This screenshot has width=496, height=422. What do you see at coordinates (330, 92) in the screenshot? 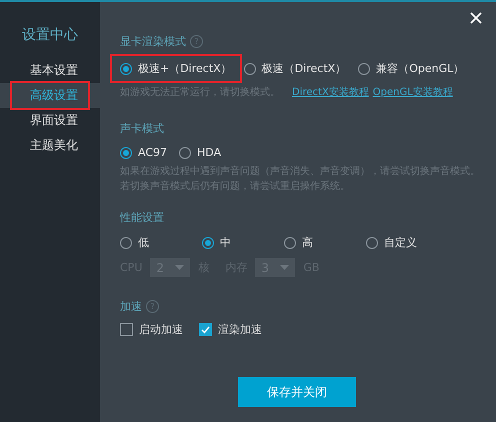
I see `tutorial-link: DirectX安装教程` at bounding box center [330, 92].